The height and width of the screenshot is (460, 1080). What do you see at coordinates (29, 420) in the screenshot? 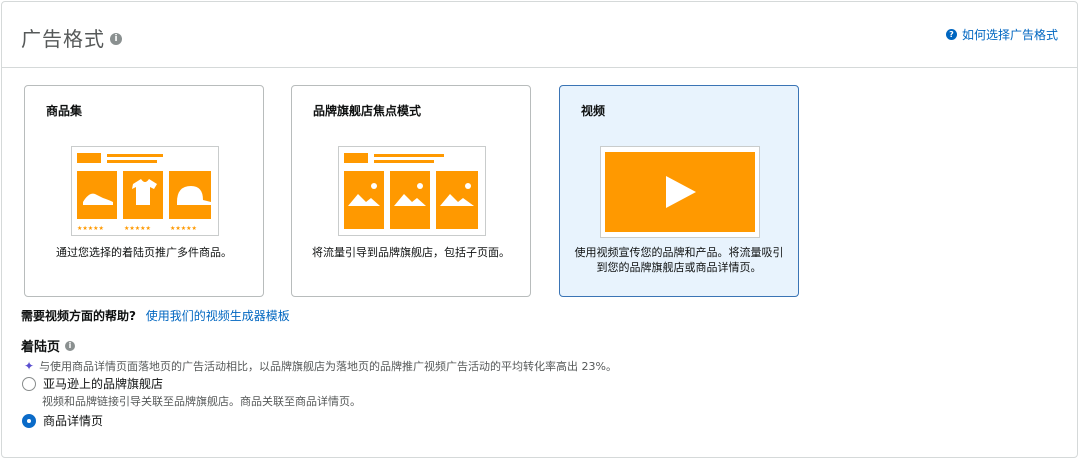
I see `radio-button-checked` at bounding box center [29, 420].